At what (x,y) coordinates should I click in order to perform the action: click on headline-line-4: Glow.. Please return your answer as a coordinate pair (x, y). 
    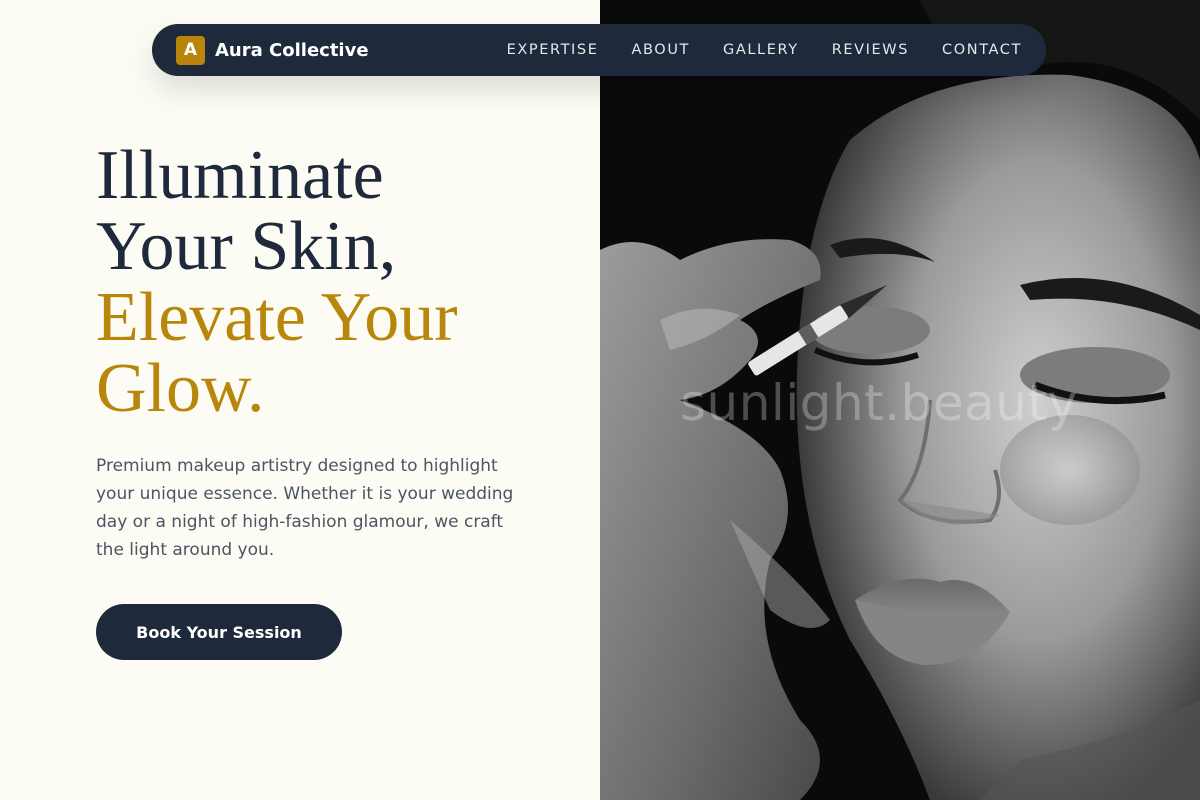
    Looking at the image, I should click on (180, 388).